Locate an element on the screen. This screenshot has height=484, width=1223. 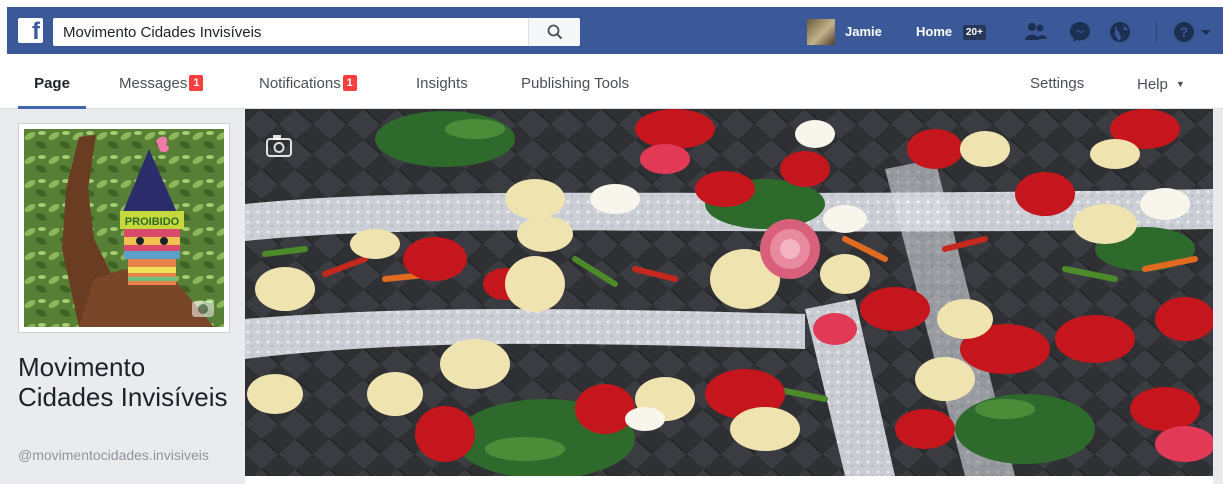
home-badge: 20+ is located at coordinates (974, 32).